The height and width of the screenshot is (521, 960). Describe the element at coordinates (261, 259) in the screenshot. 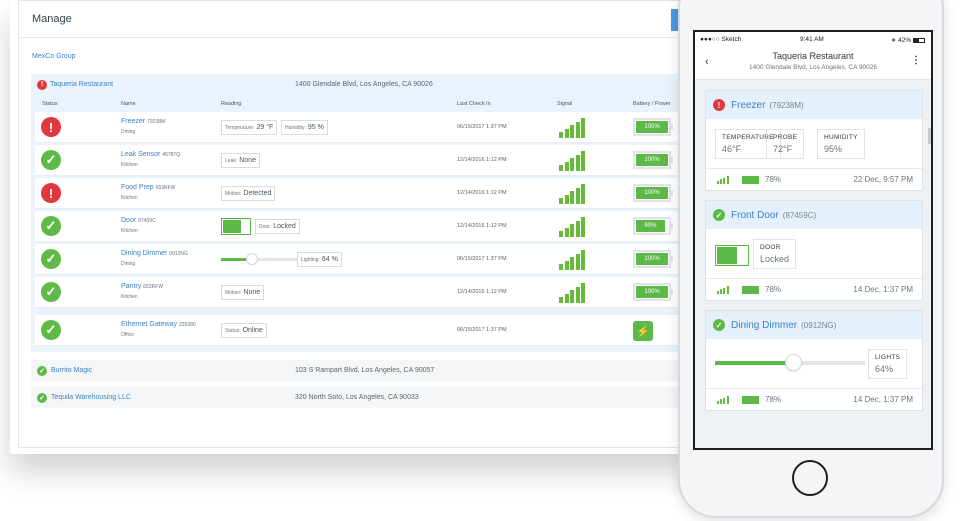

I see `lighting-slider` at that location.